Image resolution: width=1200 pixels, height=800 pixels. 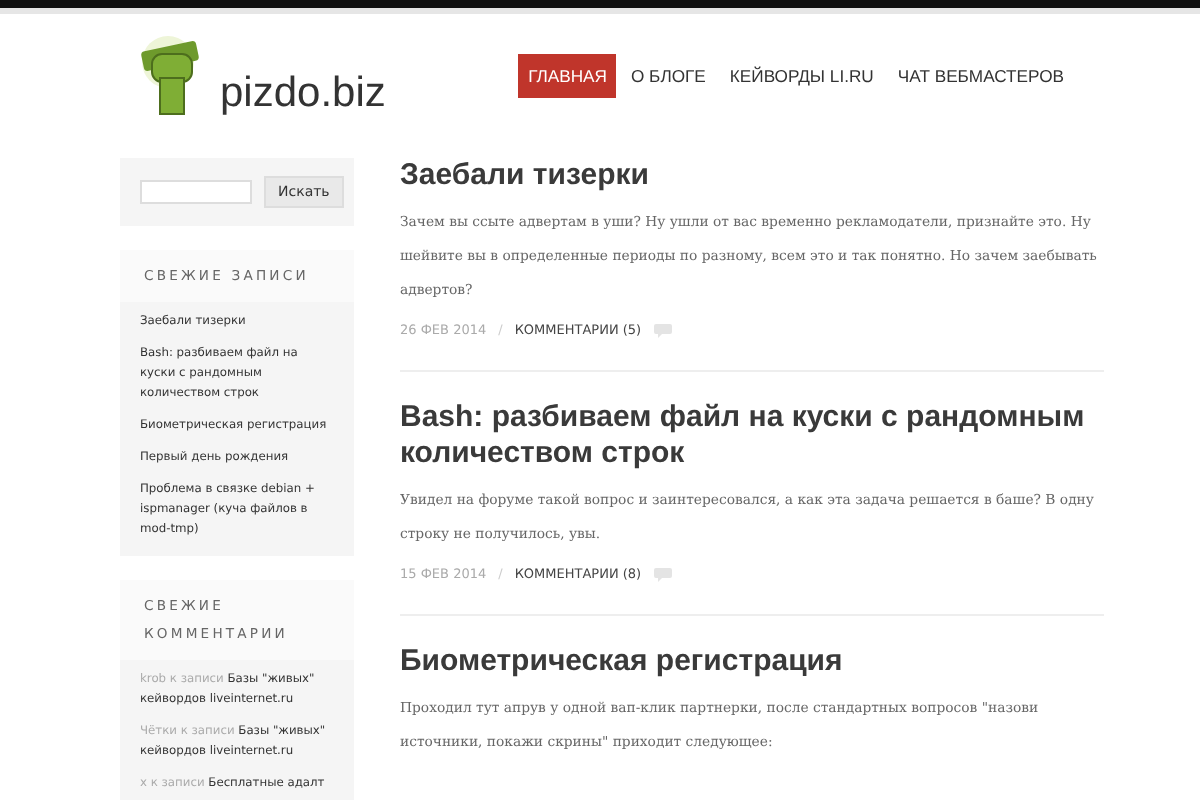 I want to click on nav-link: ГЛАВНАЯ, so click(x=567, y=76).